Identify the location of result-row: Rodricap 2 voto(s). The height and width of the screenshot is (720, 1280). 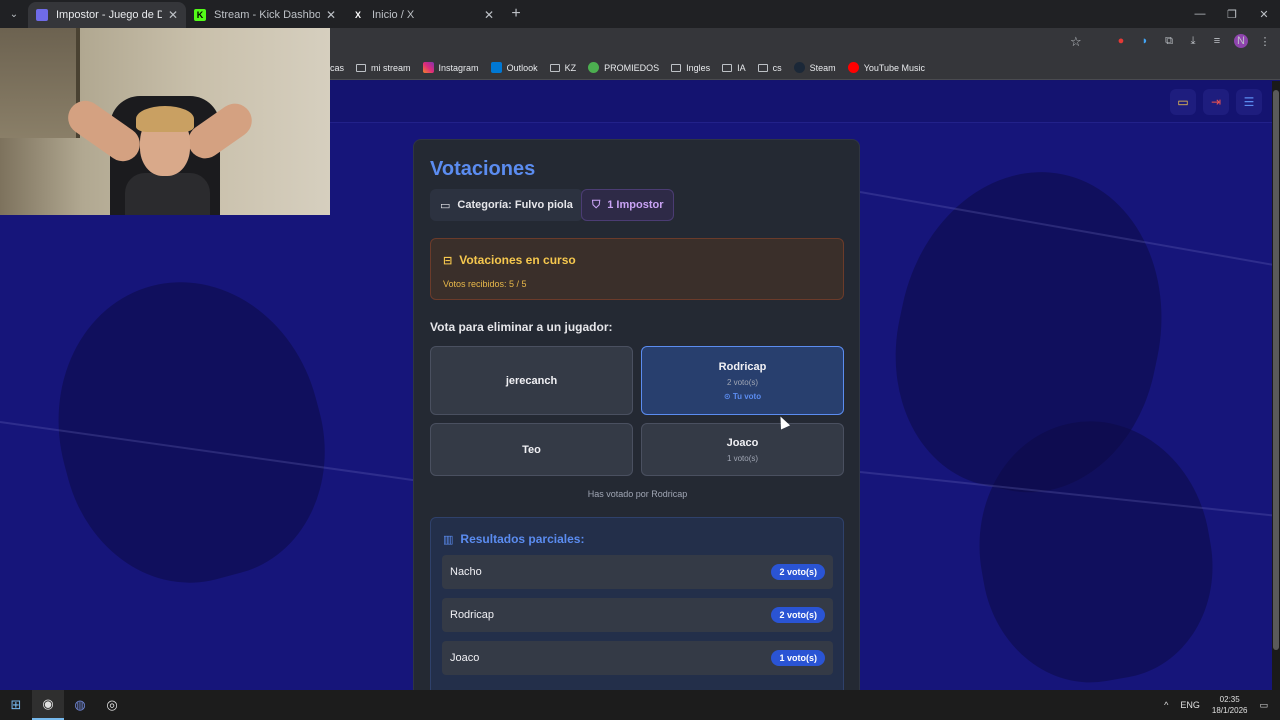
(637, 615).